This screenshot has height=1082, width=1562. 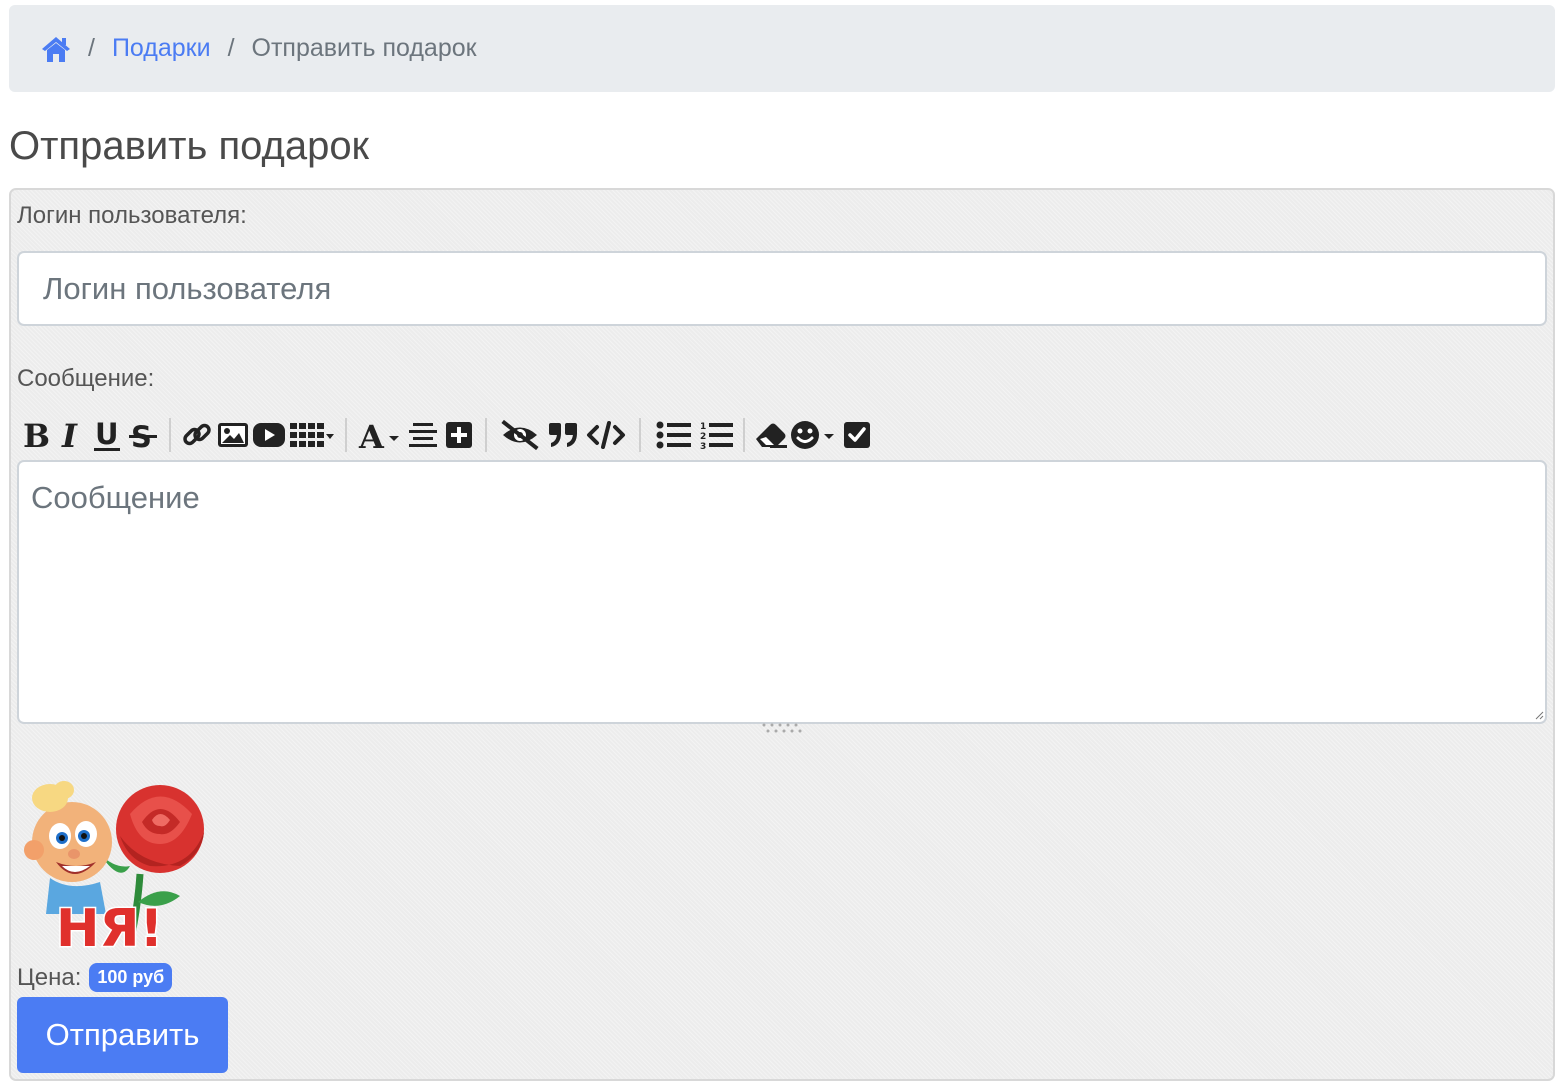 I want to click on svg-text: B, so click(x=36, y=435).